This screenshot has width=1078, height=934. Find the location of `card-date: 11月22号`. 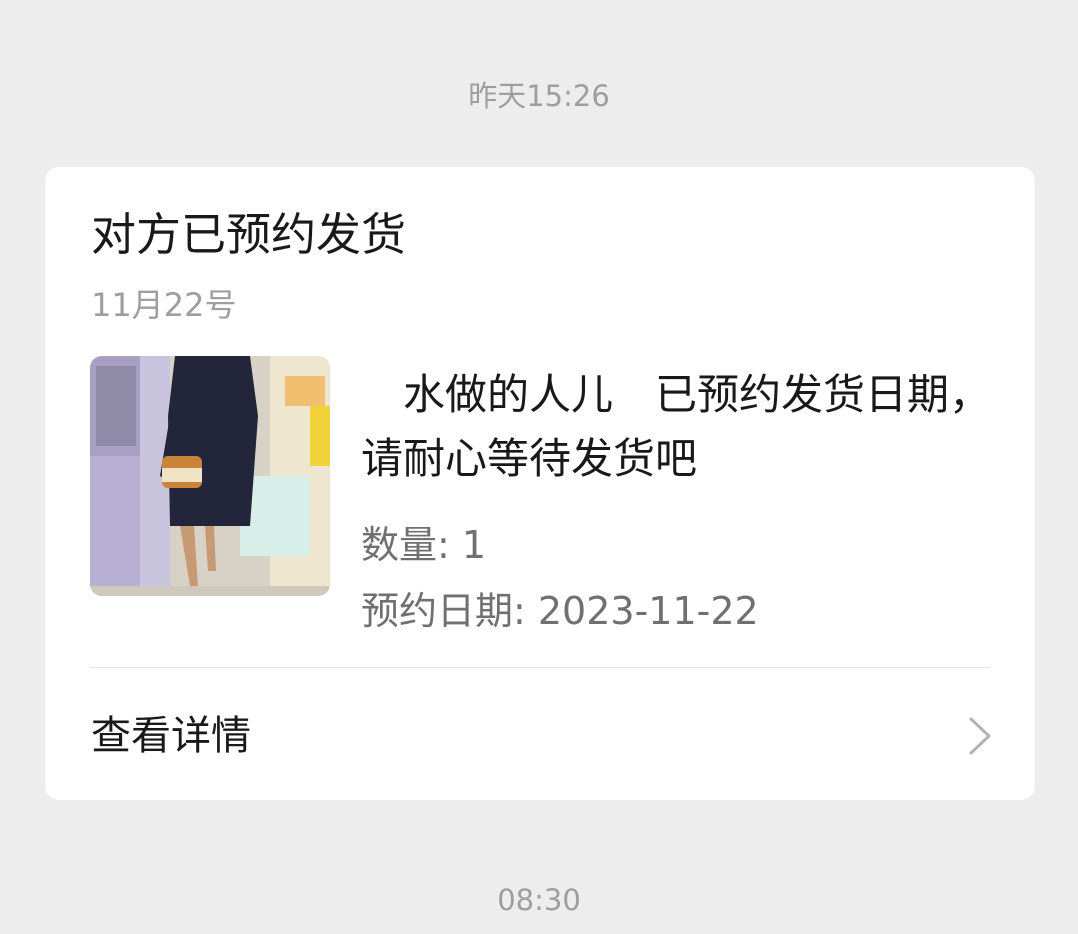

card-date: 11月22号 is located at coordinates (164, 305).